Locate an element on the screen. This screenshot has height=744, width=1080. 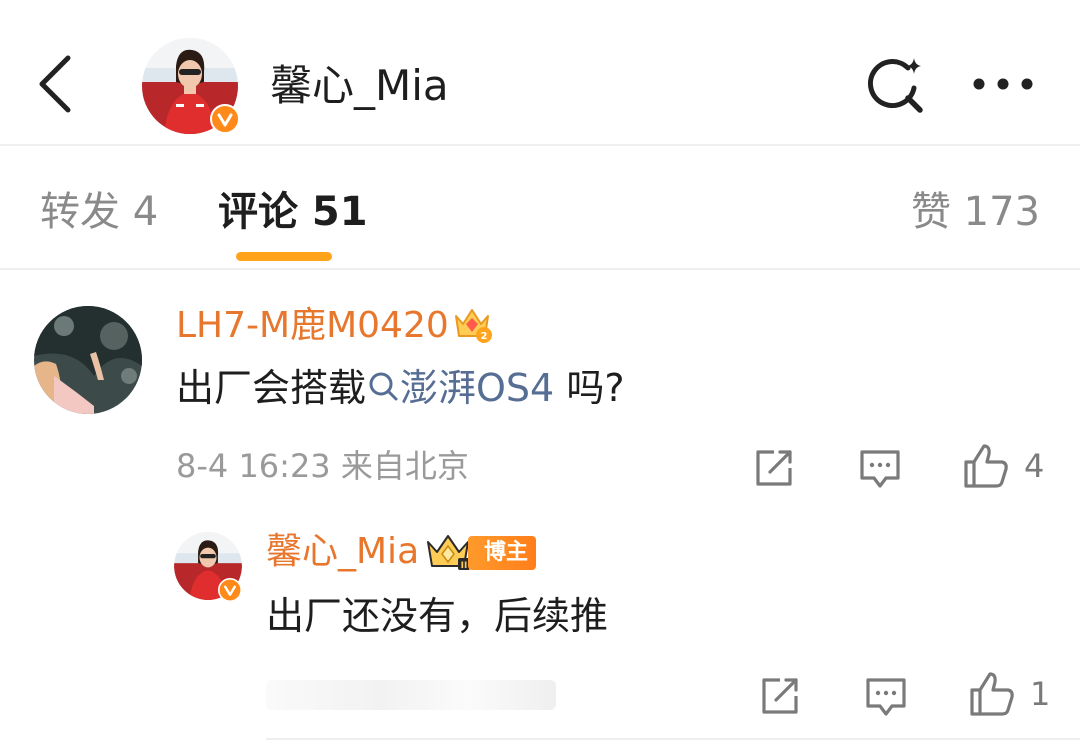
reply-author-name: 馨心_Mia is located at coordinates (342, 552).